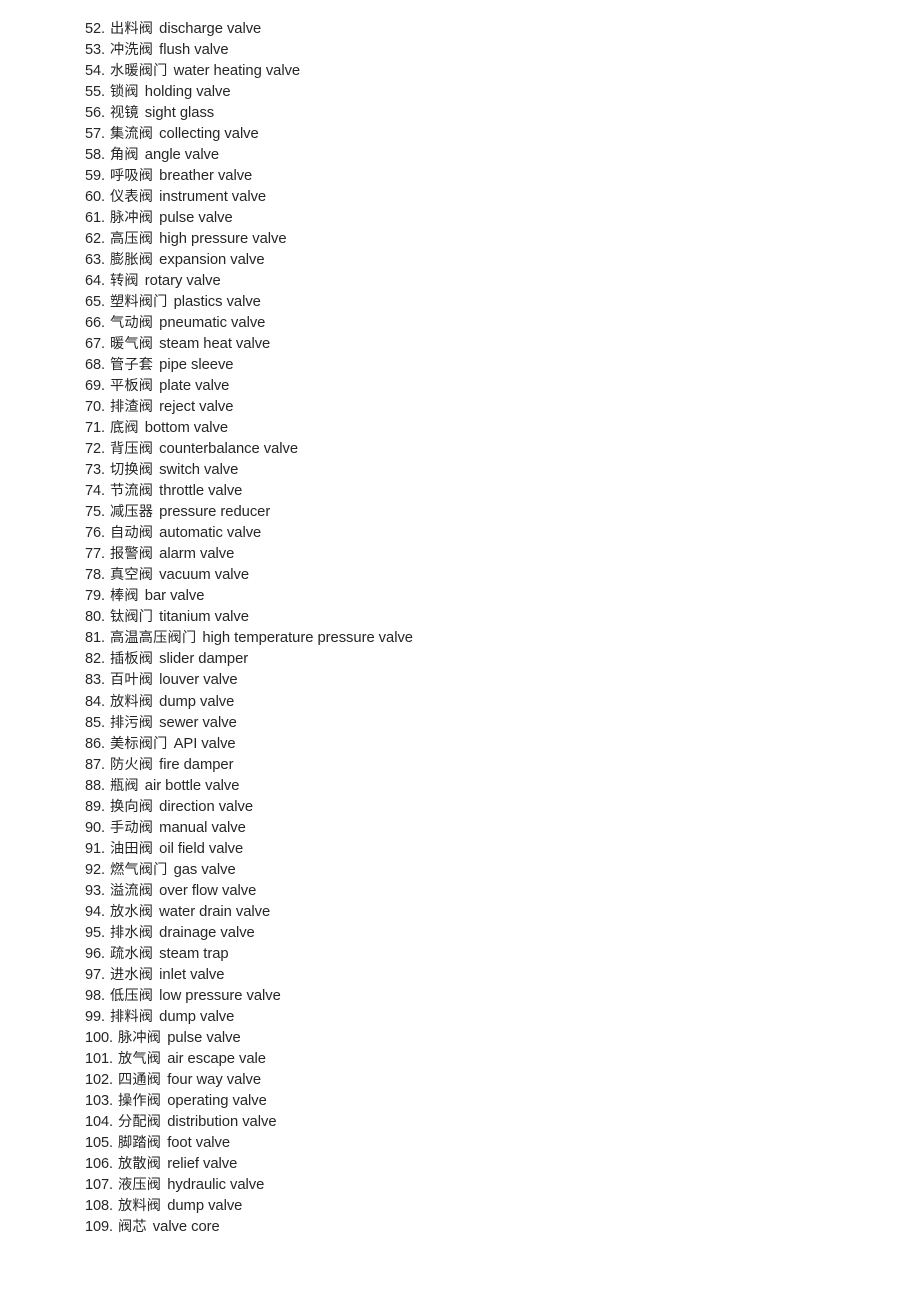 This screenshot has width=920, height=1302. Describe the element at coordinates (212, 323) in the screenshot. I see `entry-term-english: pneumatic valve` at that location.